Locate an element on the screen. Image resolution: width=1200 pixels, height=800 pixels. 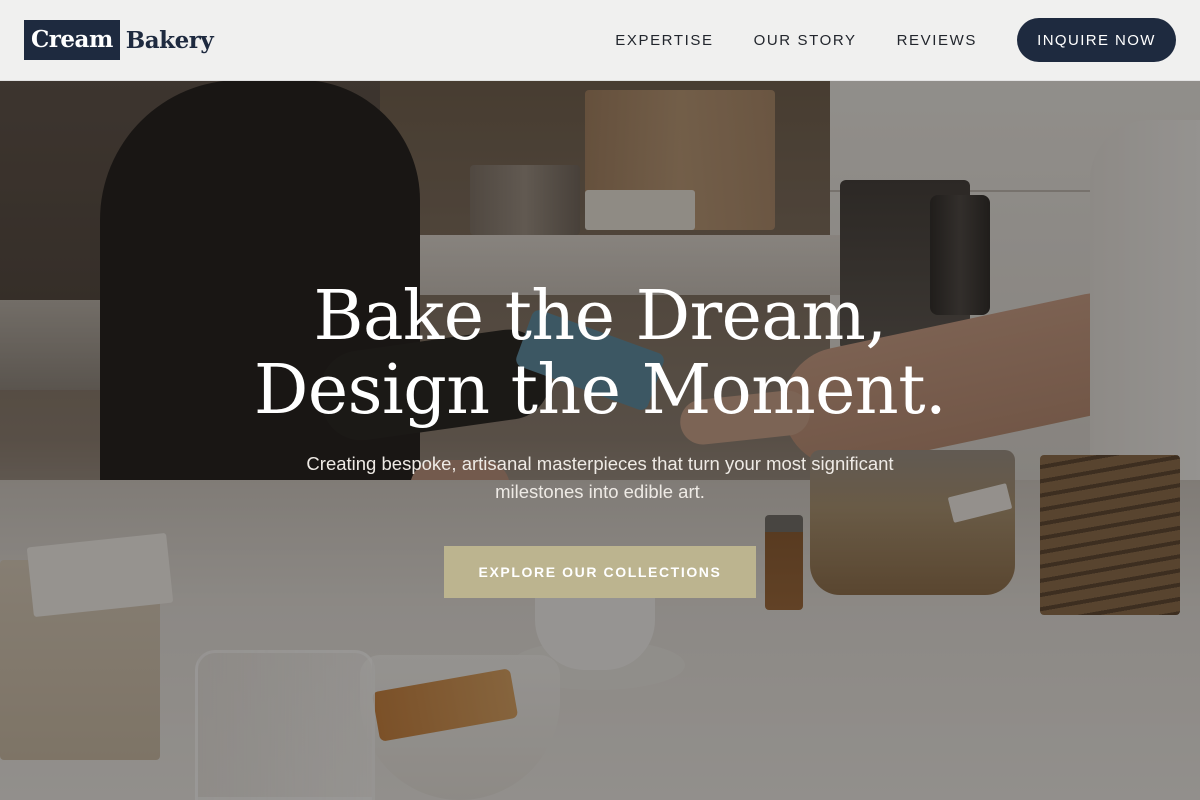
inquire-now-button: INQUIRE NOW is located at coordinates (1096, 40).